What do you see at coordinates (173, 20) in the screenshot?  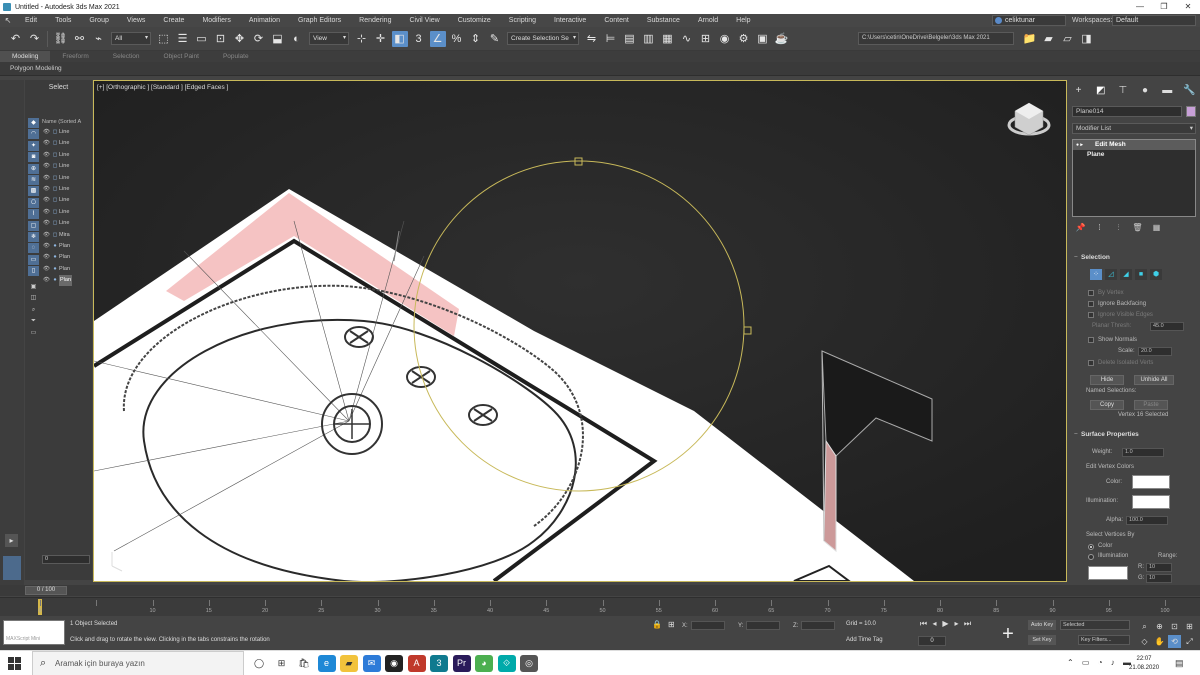 I see `menu-create: Create` at bounding box center [173, 20].